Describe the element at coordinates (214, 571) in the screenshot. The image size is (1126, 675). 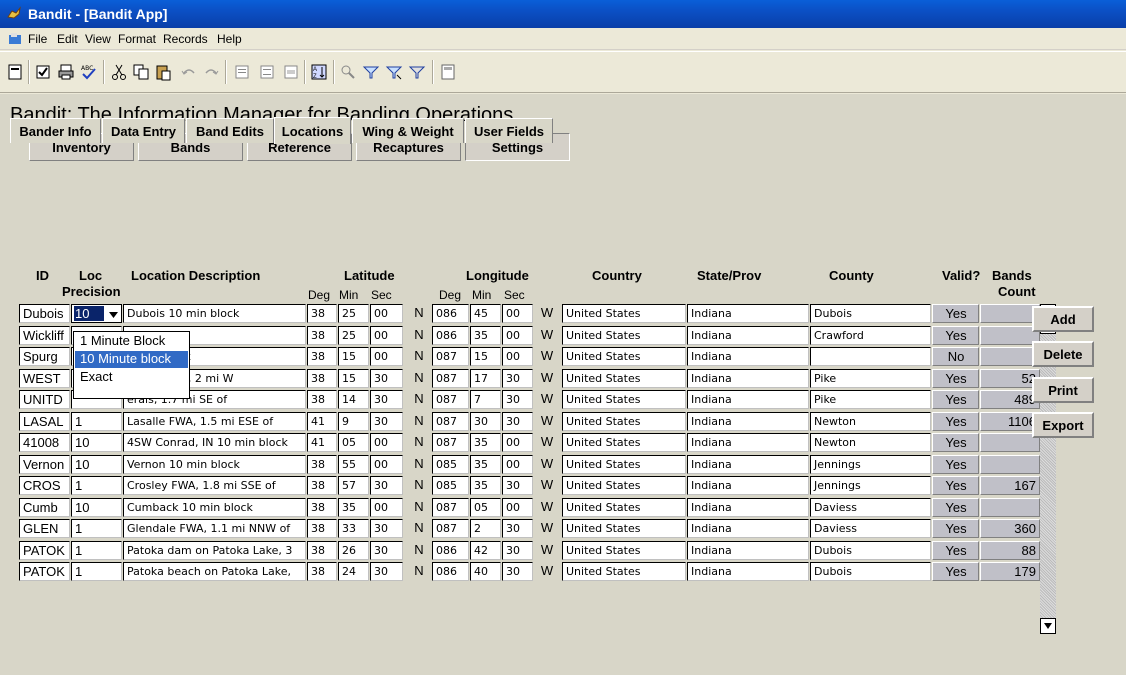
I see `location-description-cell: Patoka beach on Patoka Lake,` at that location.